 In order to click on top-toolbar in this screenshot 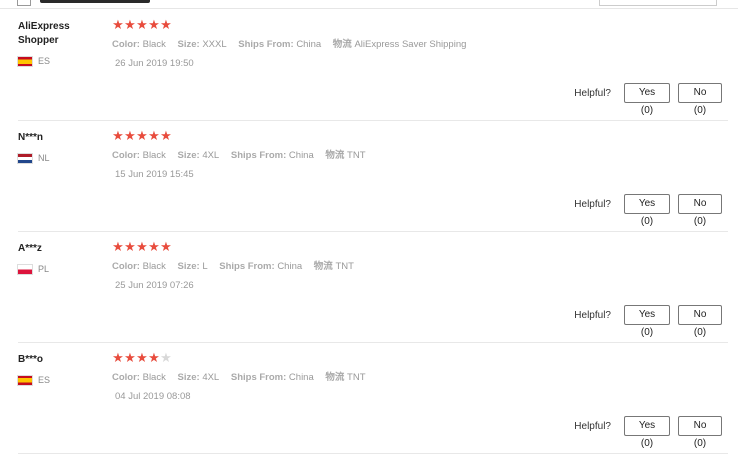, I will do `click(369, 4)`.